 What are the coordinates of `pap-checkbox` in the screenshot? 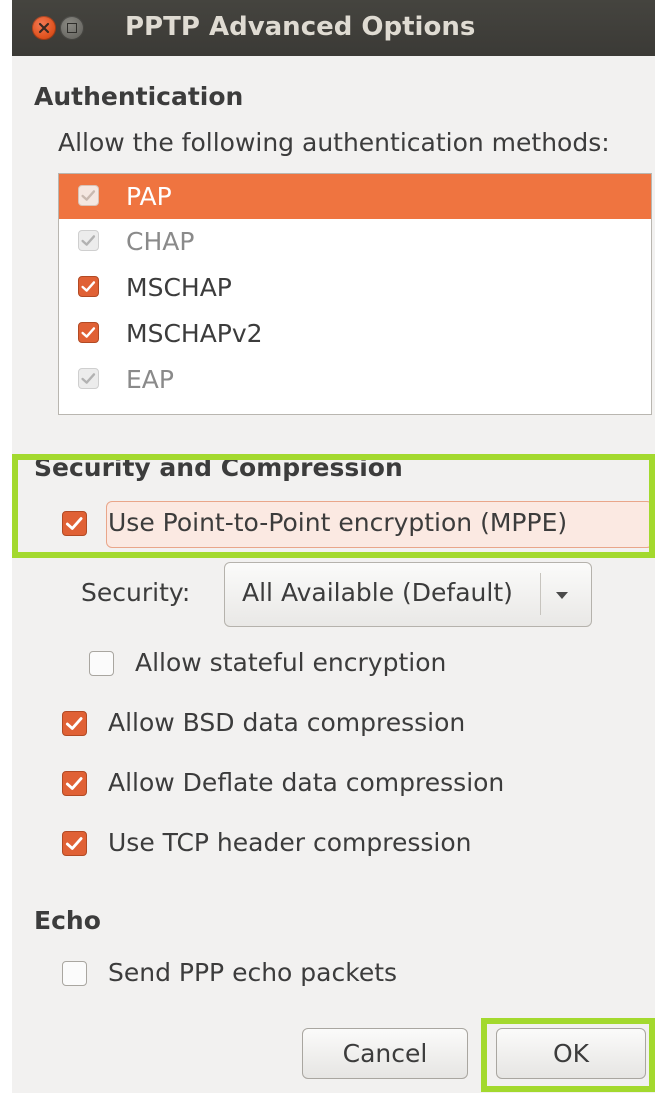 It's located at (88, 195).